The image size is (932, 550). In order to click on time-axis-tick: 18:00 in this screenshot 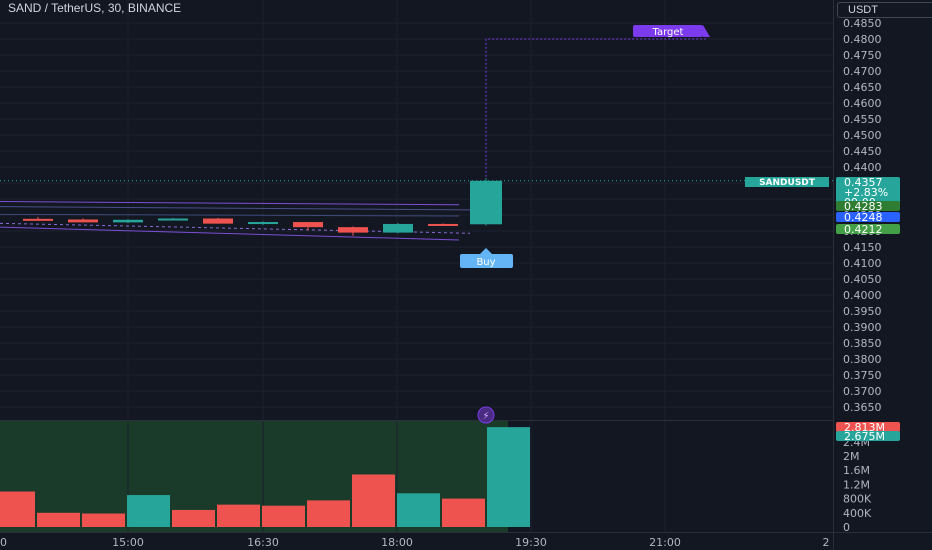, I will do `click(397, 542)`.